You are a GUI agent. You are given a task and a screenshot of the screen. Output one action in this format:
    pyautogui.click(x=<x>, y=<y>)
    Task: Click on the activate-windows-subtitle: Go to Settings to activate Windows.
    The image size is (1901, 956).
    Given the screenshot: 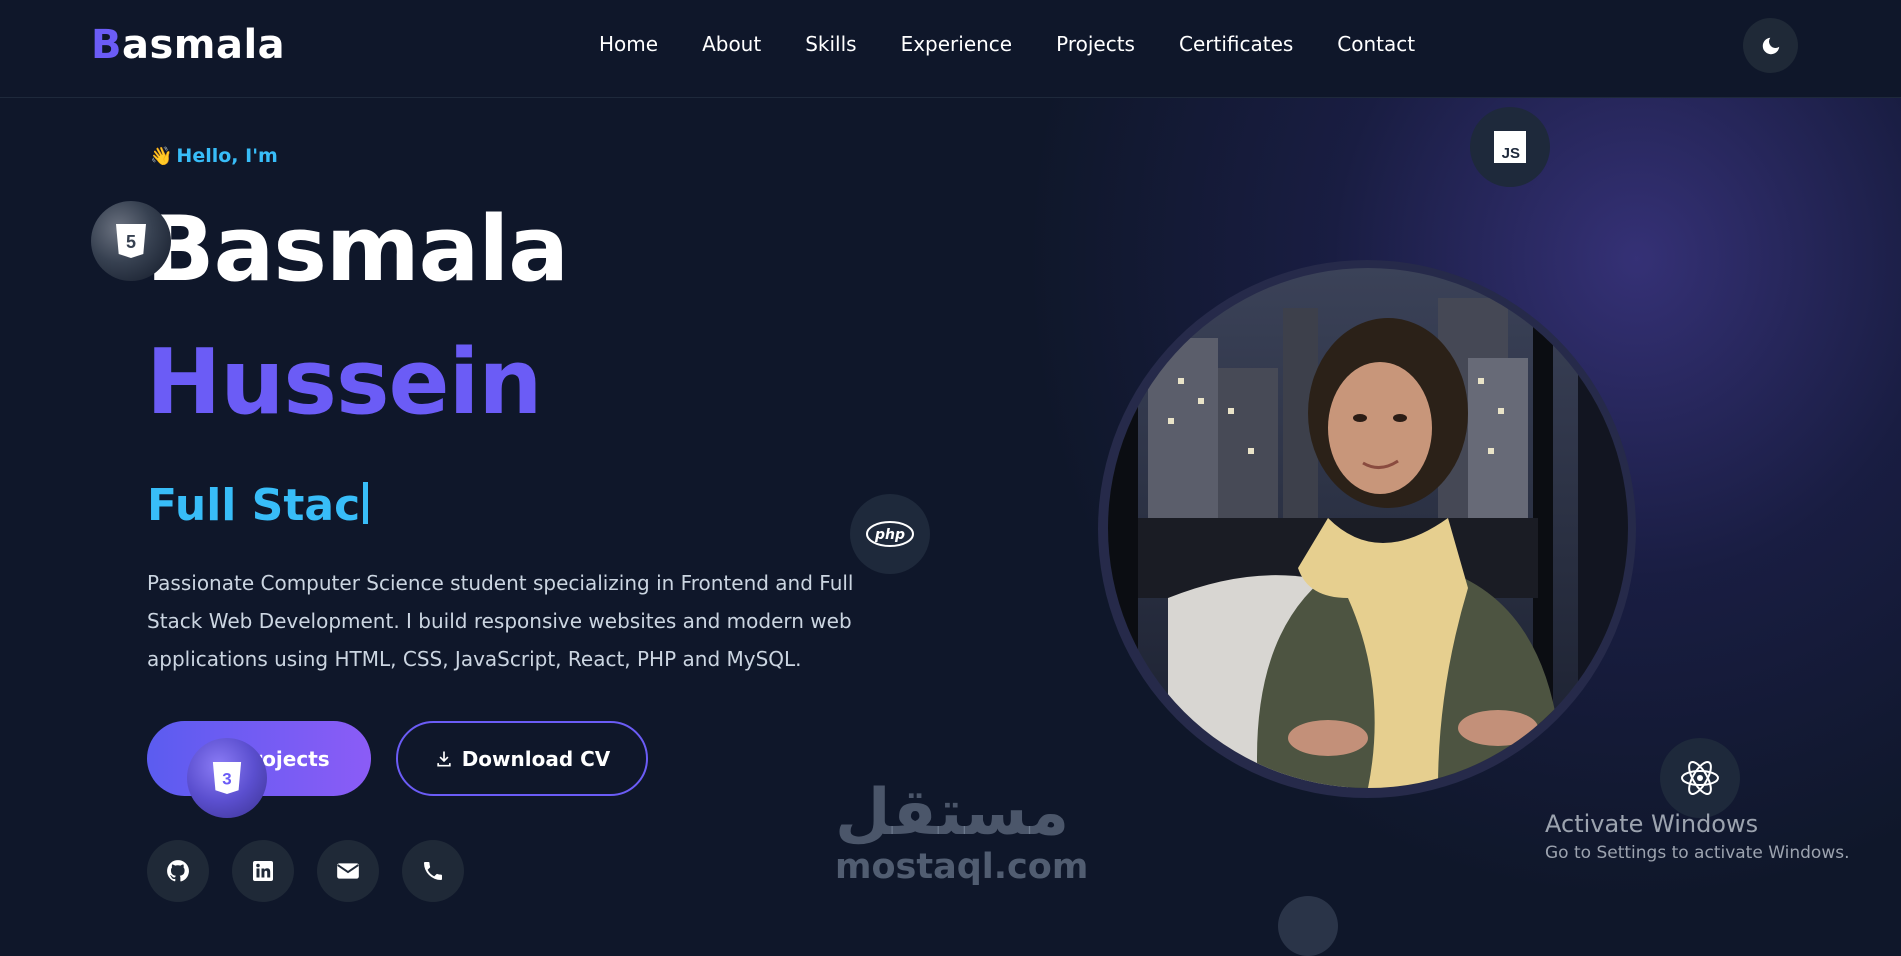 What is the action you would take?
    pyautogui.click(x=1697, y=853)
    